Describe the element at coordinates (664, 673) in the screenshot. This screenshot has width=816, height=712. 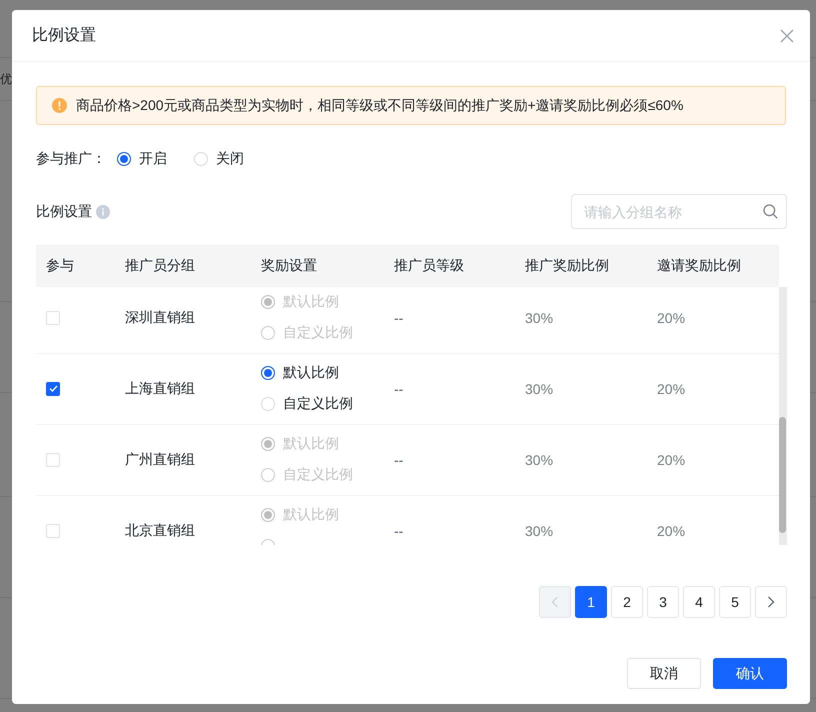
I see `cancel-button: 取消` at that location.